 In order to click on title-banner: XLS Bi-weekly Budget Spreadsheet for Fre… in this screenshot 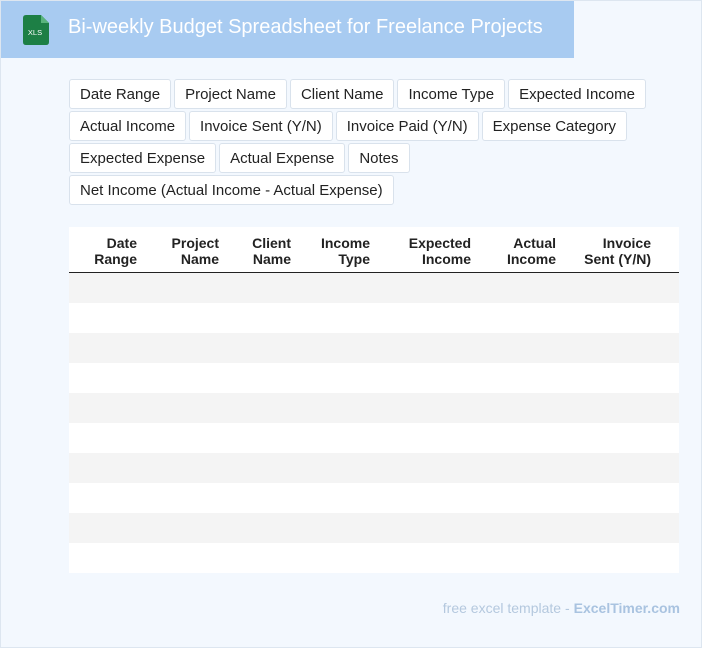, I will do `click(287, 29)`.